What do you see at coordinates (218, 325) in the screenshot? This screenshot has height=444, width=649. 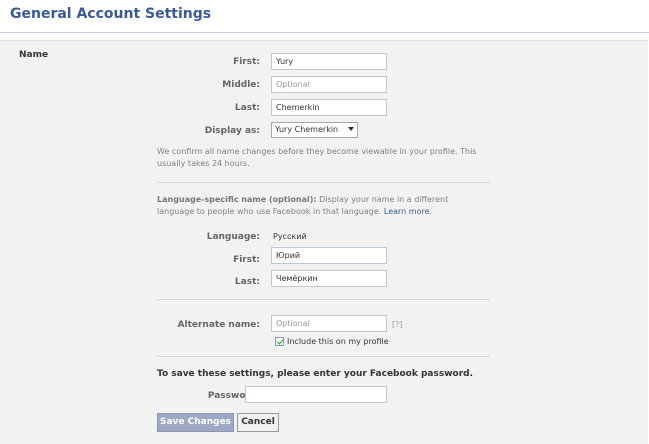 I see `alternate-name-label: Alternate name:` at bounding box center [218, 325].